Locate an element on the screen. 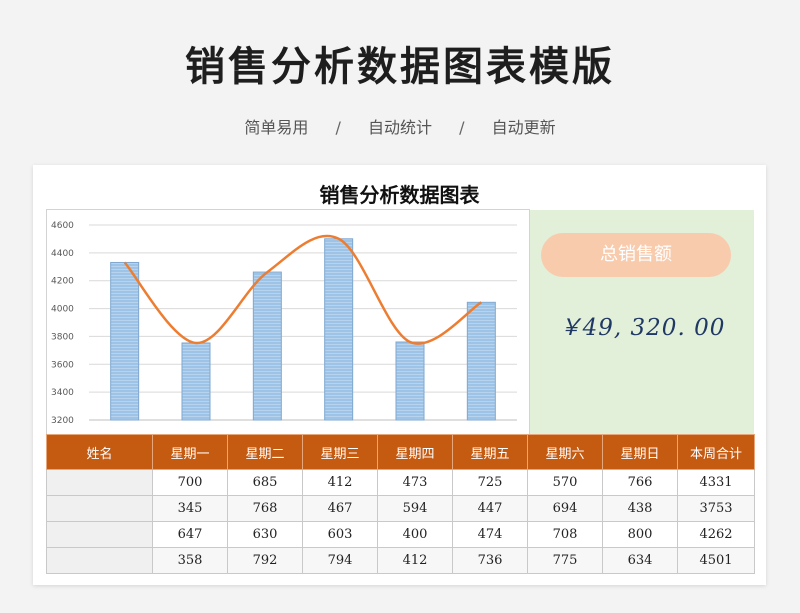 Image resolution: width=800 pixels, height=613 pixels. tag-easy: 简单易用 is located at coordinates (276, 127).